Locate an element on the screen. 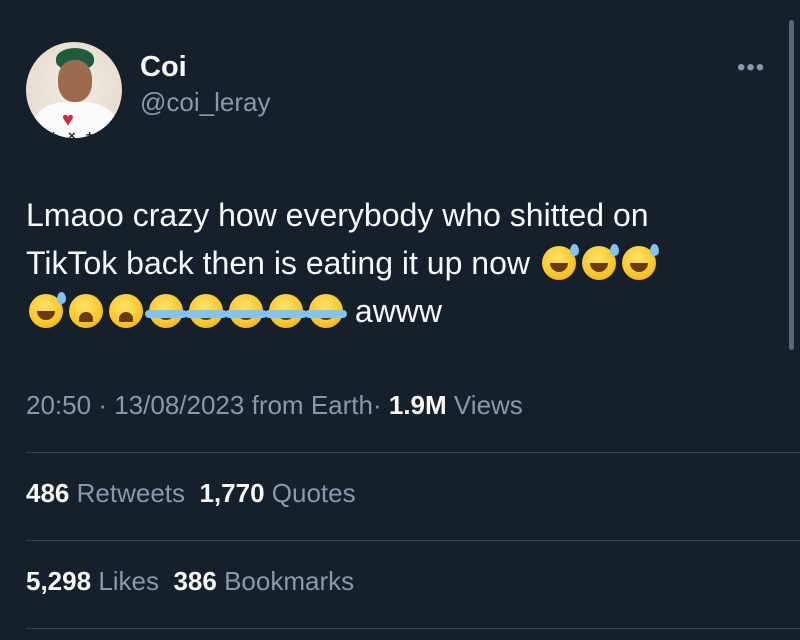 The height and width of the screenshot is (640, 800). quotes-count: 1,770 is located at coordinates (232, 493).